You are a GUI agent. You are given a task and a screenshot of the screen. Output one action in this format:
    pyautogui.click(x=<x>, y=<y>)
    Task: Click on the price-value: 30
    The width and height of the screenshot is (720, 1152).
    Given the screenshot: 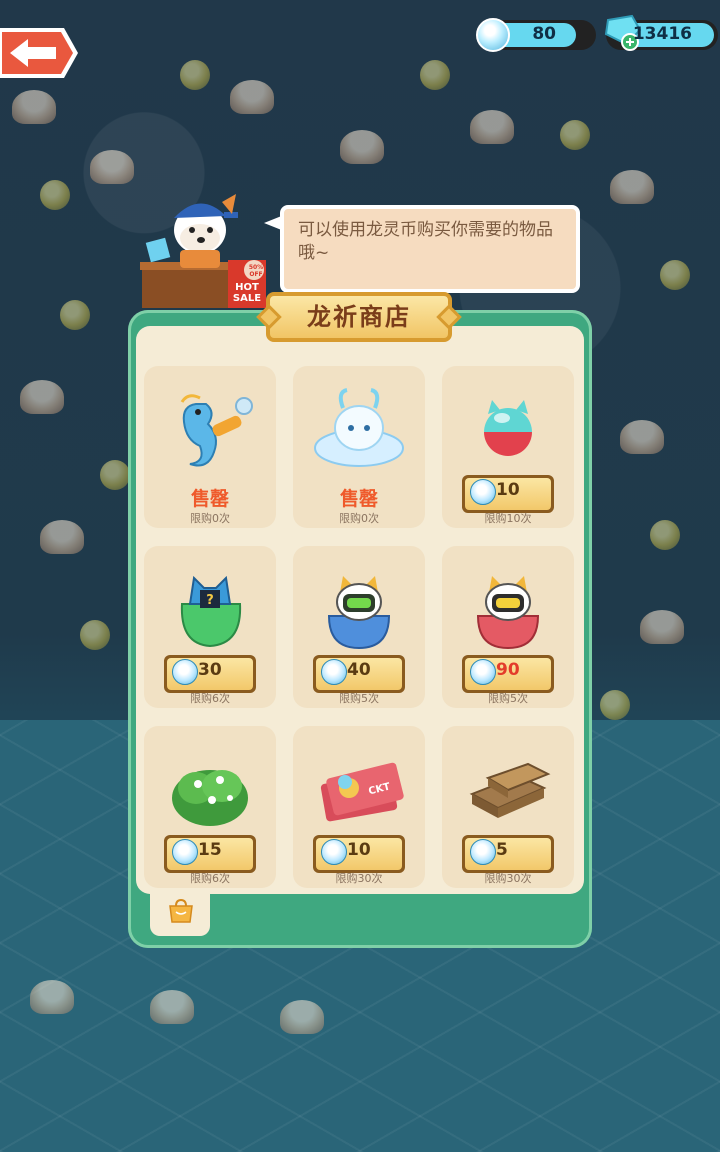 What is the action you would take?
    pyautogui.click(x=210, y=670)
    